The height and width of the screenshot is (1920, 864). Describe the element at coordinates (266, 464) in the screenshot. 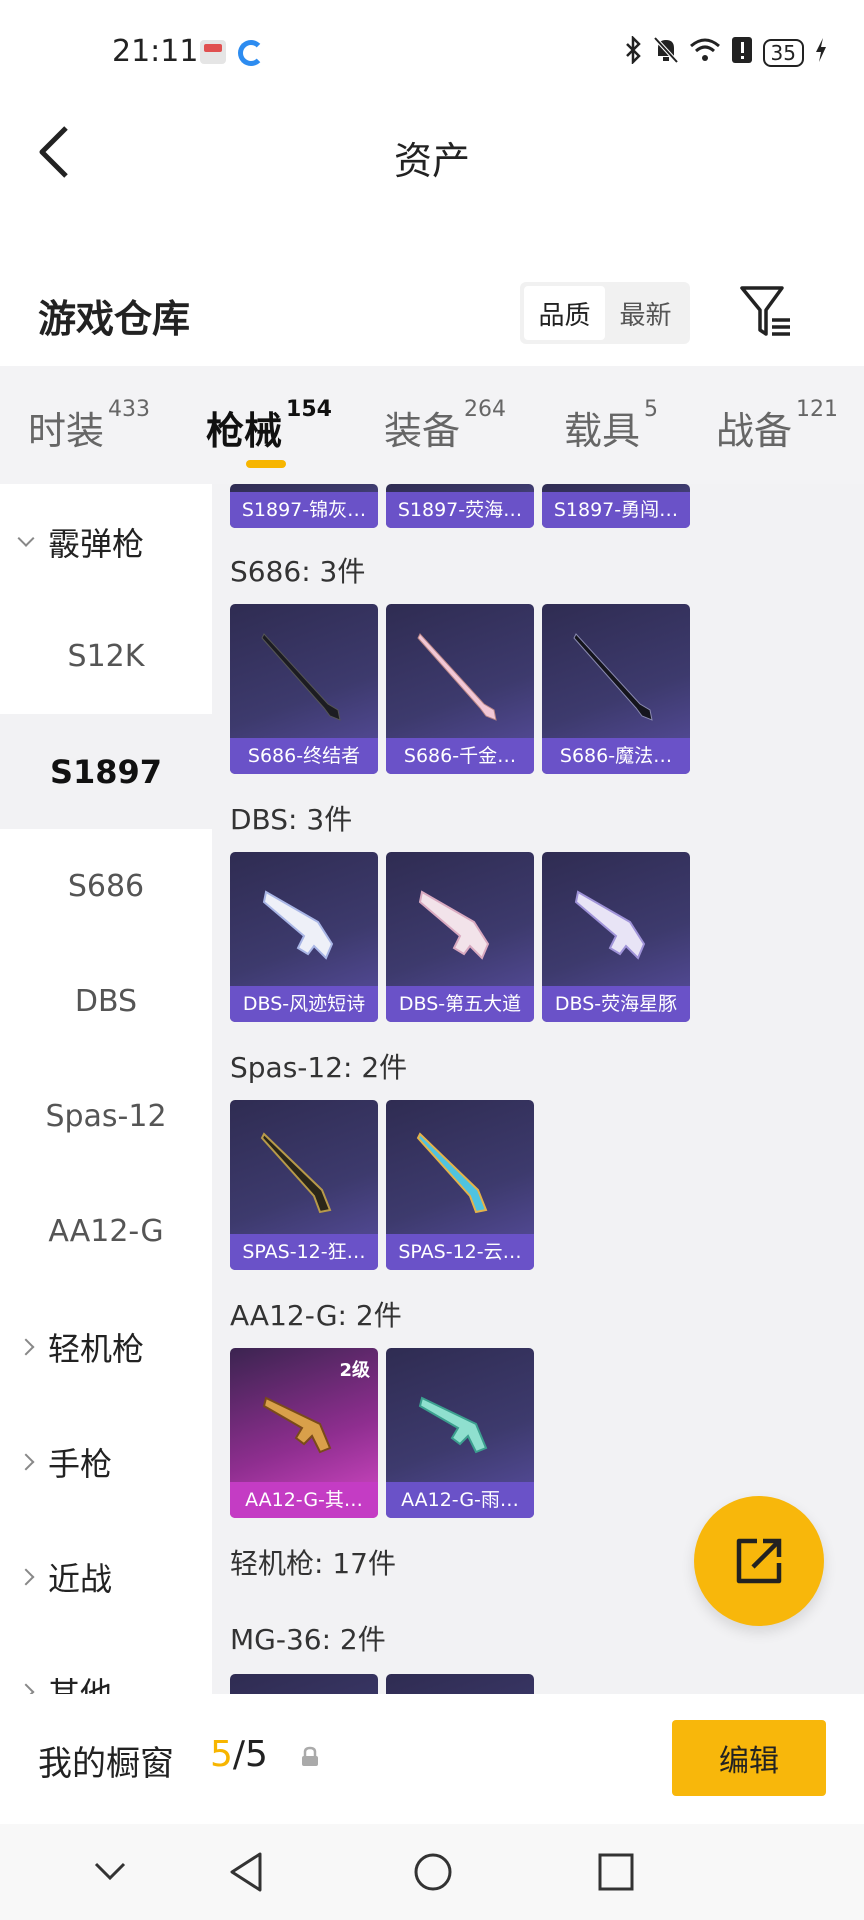

I see `active-tab-indicator` at that location.